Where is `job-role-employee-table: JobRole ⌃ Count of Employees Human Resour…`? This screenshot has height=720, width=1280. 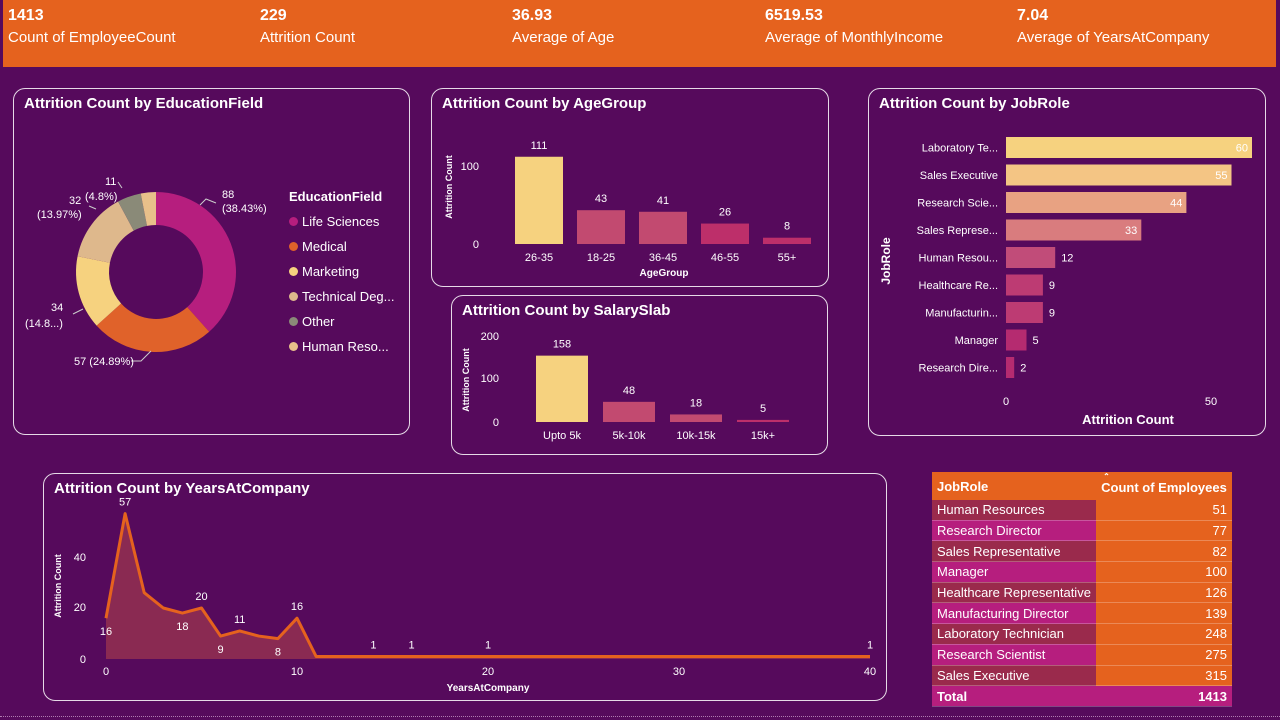 job-role-employee-table: JobRole ⌃ Count of Employees Human Resour… is located at coordinates (1082, 589).